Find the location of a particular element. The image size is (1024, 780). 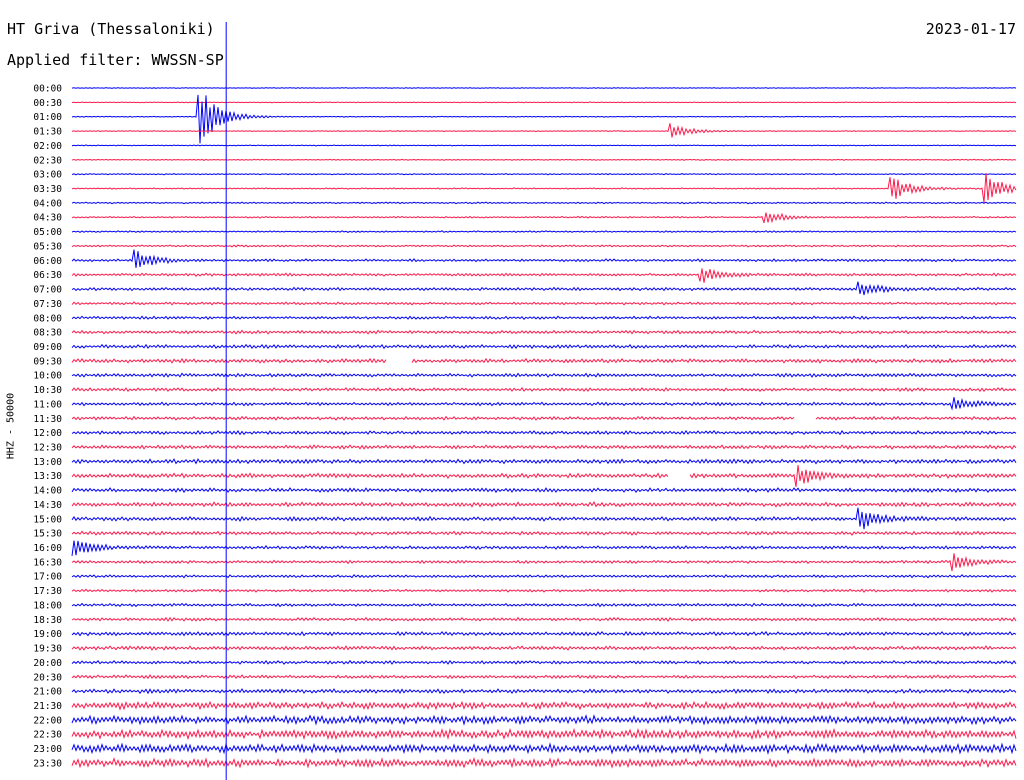

row-time-label: 03:30 is located at coordinates (47, 189).